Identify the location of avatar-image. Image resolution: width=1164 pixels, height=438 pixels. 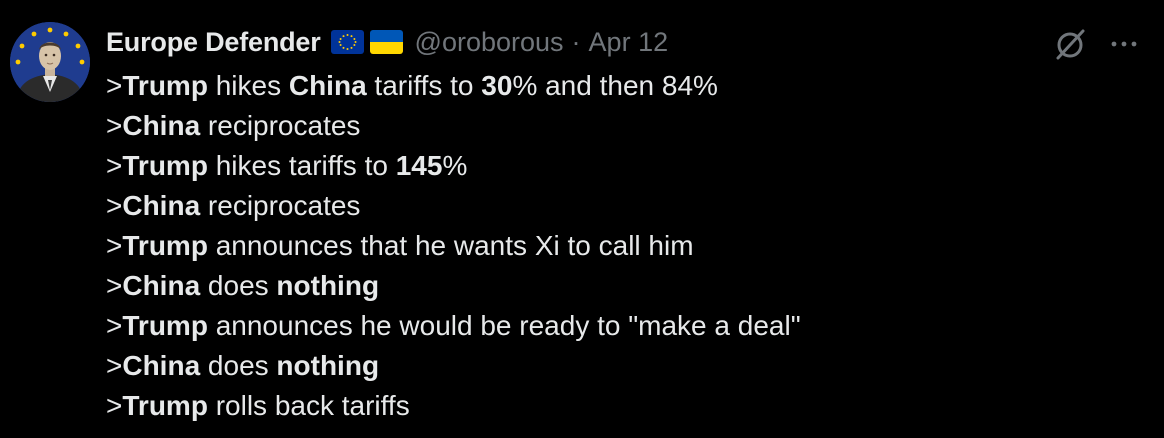
(50, 62).